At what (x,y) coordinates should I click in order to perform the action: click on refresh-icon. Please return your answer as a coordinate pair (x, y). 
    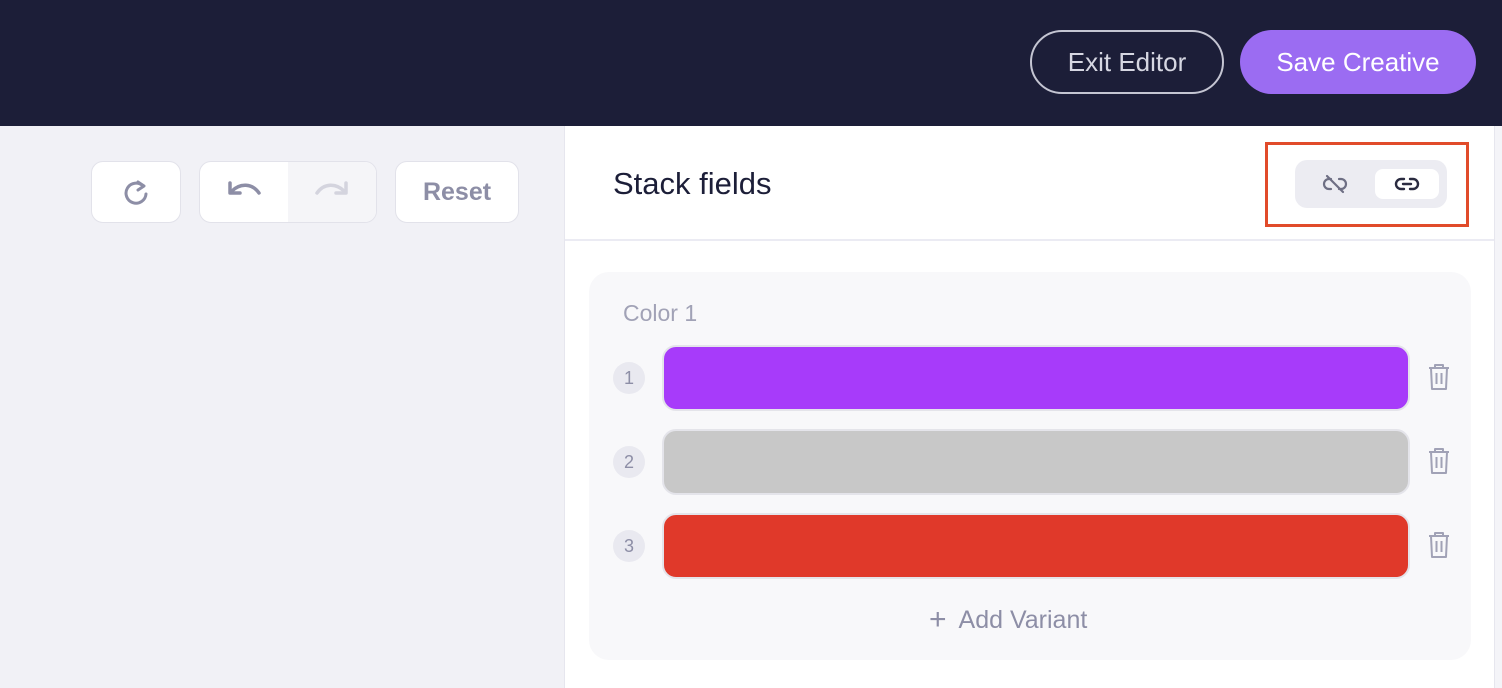
    Looking at the image, I should click on (136, 192).